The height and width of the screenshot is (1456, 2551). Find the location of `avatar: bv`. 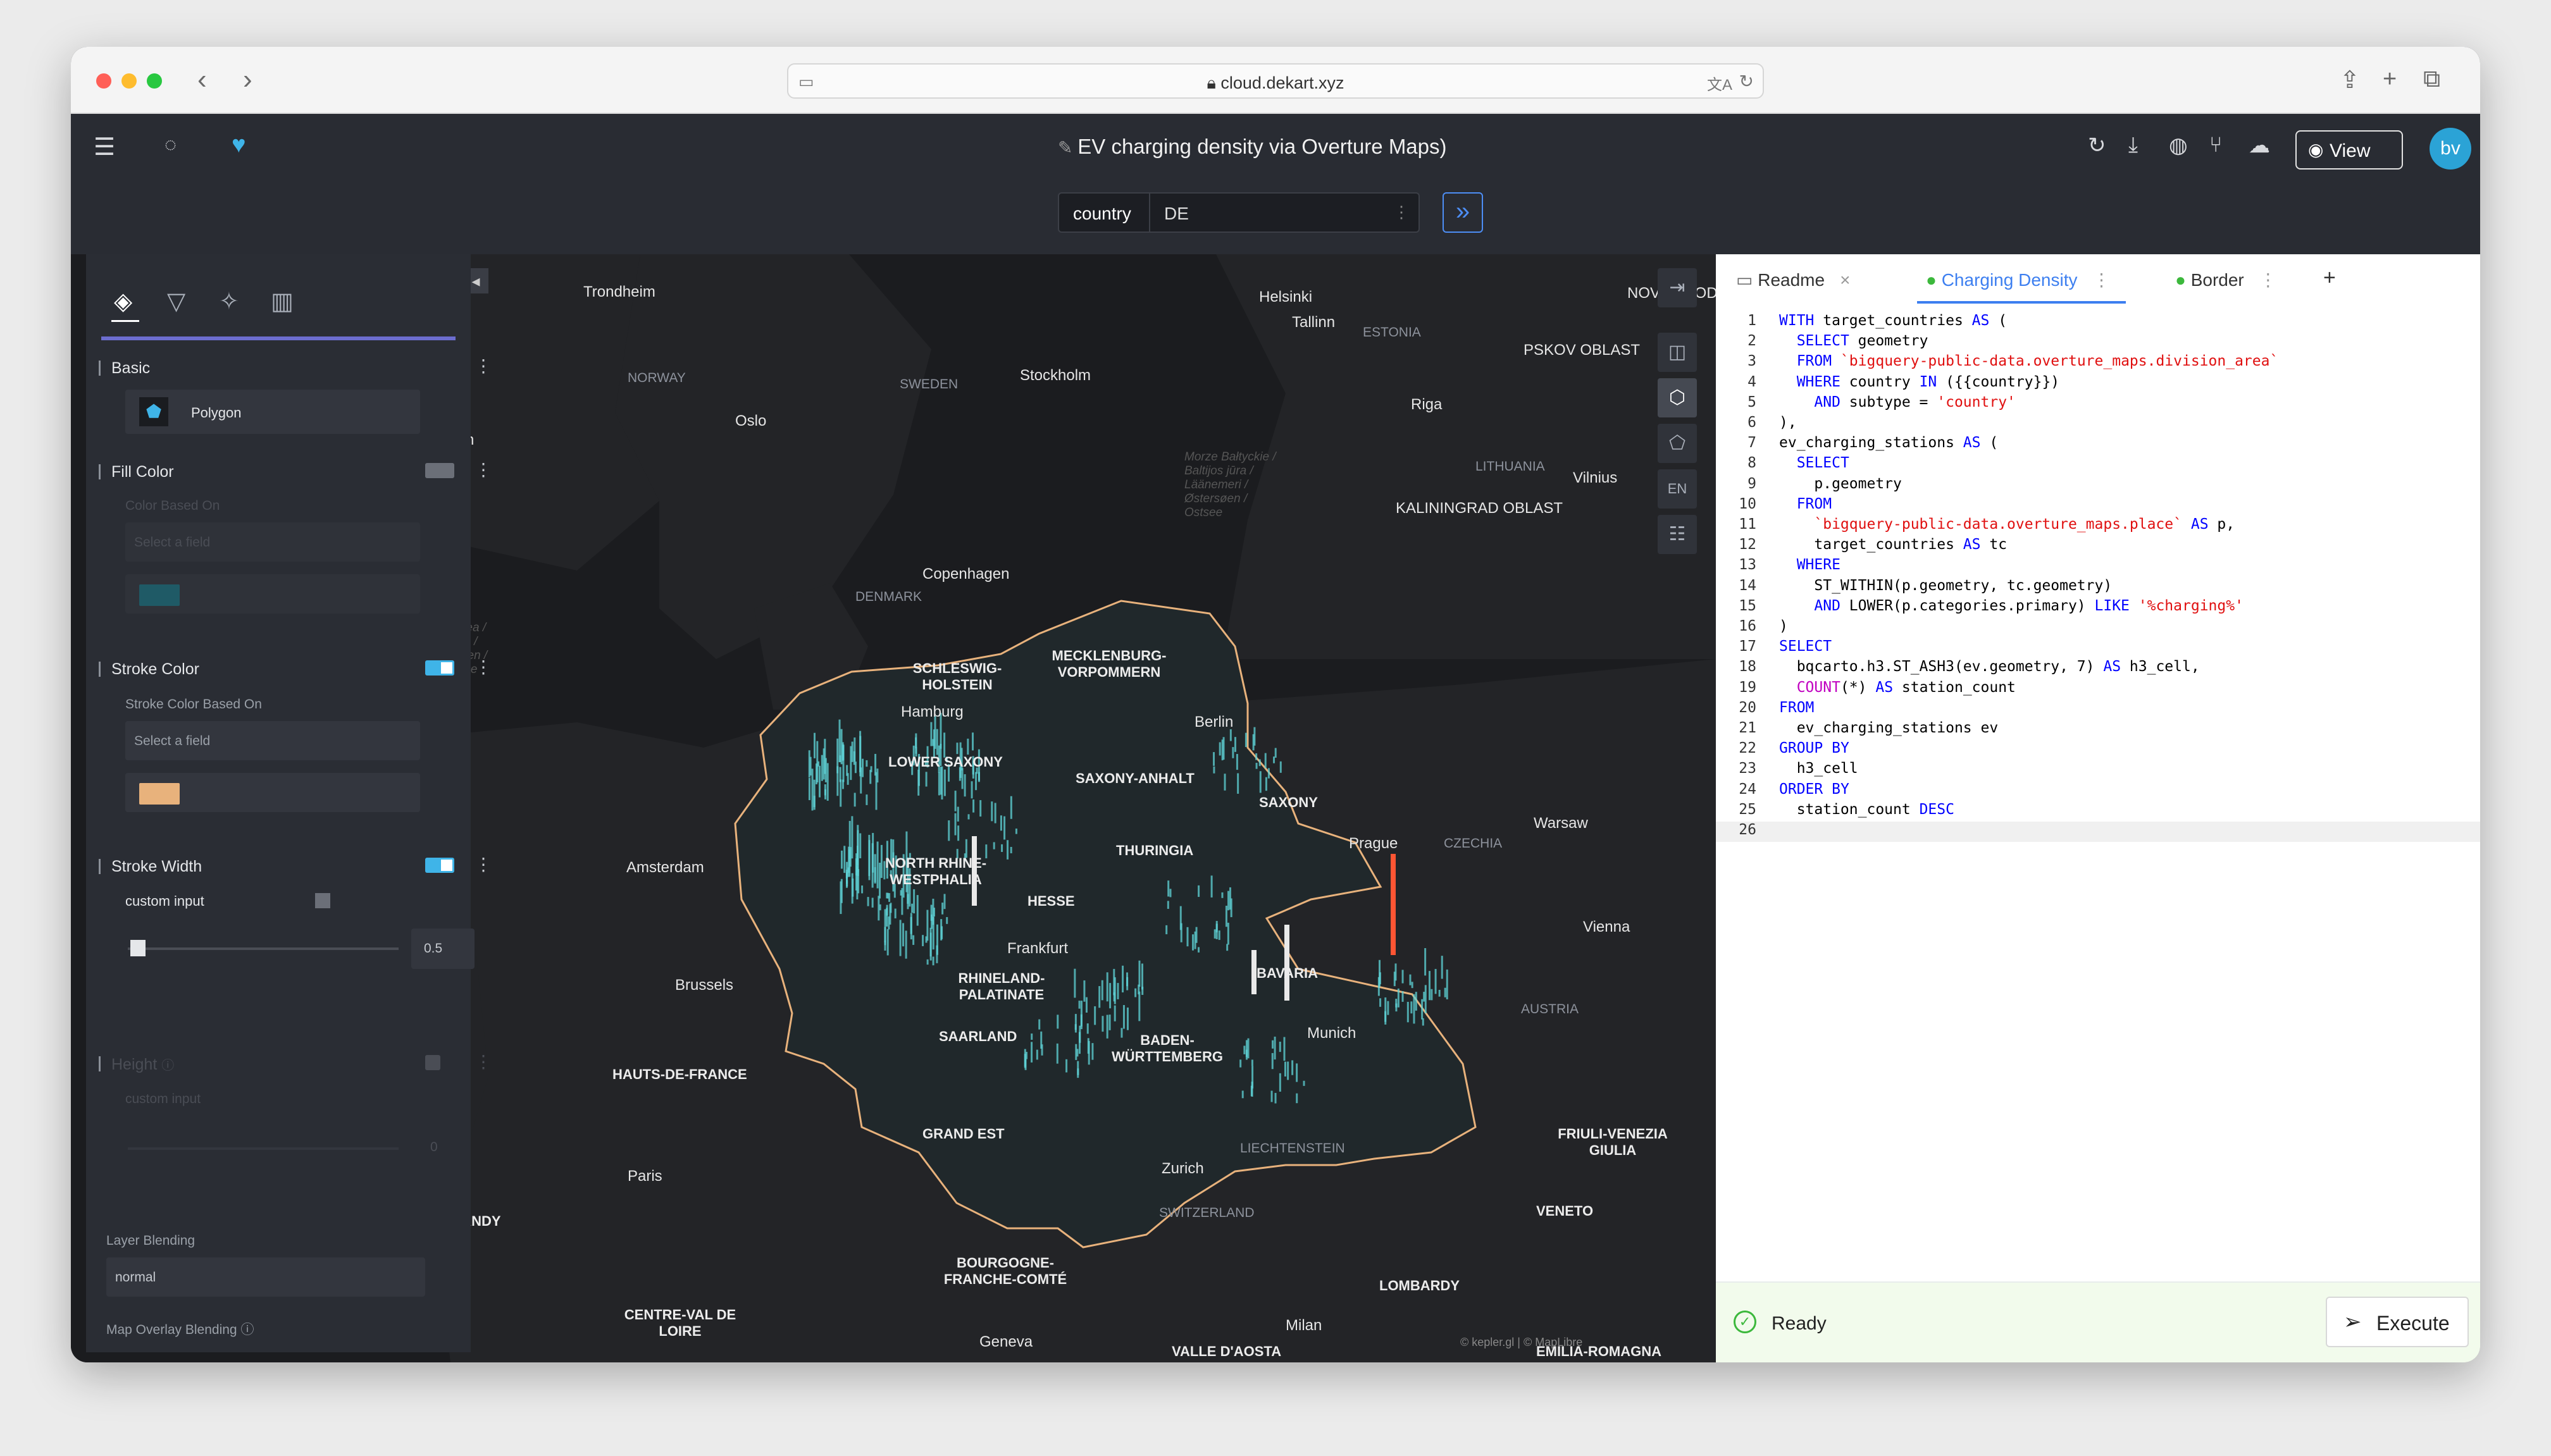

avatar: bv is located at coordinates (2450, 149).